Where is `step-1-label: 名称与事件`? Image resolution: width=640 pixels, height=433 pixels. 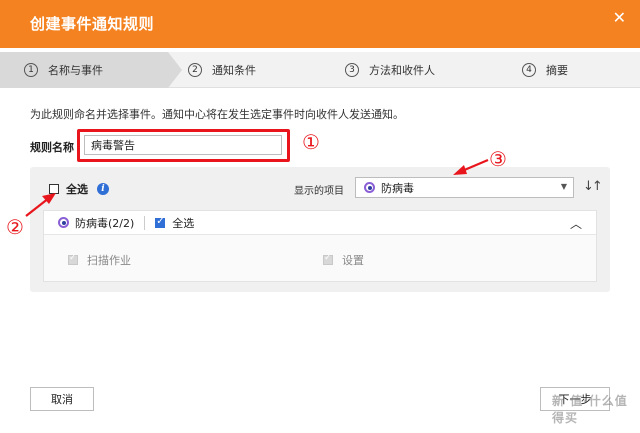
step-1-label: 名称与事件 is located at coordinates (75, 70).